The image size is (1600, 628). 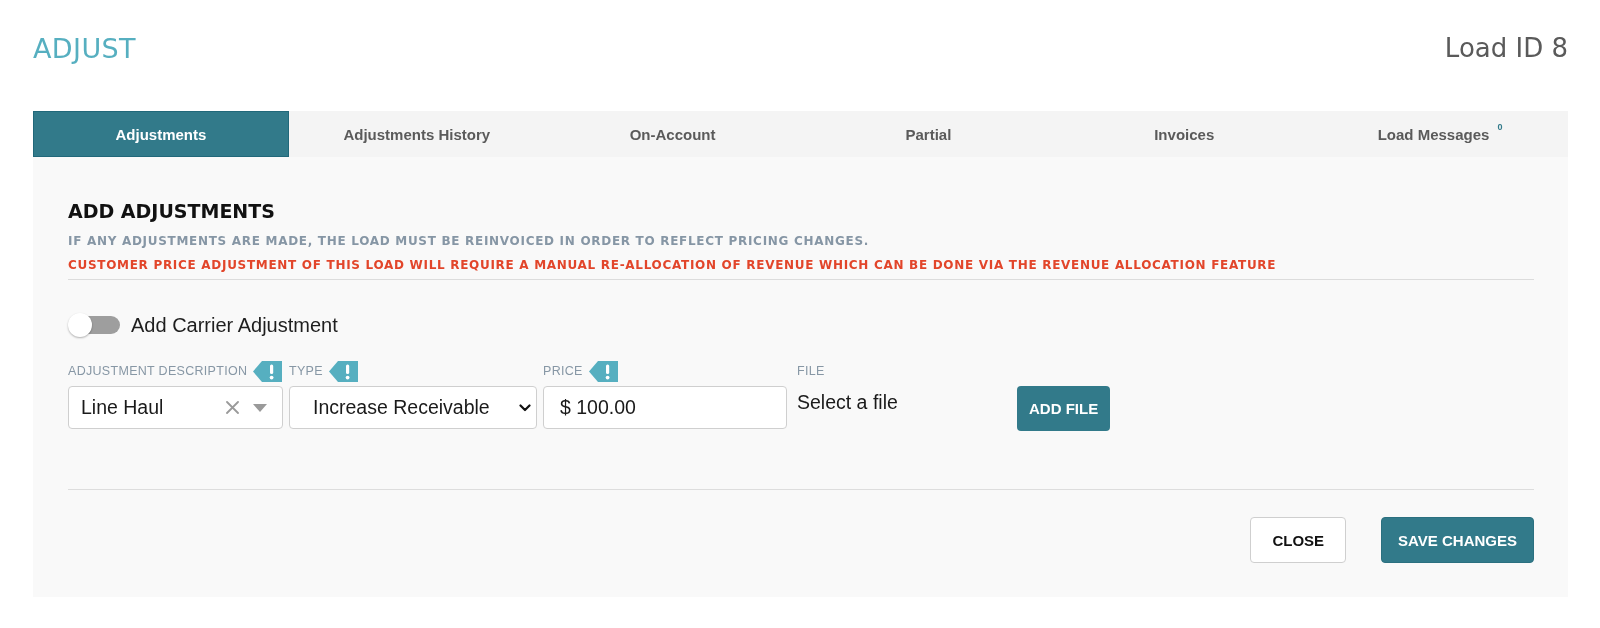 What do you see at coordinates (1506, 48) in the screenshot?
I see `load-id-text: Load ID 8` at bounding box center [1506, 48].